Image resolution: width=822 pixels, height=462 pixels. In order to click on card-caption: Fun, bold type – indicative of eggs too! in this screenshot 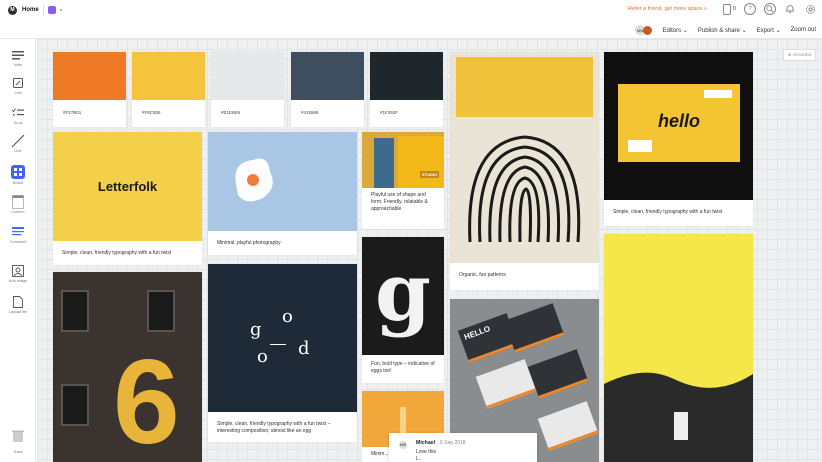, I will do `click(403, 367)`.